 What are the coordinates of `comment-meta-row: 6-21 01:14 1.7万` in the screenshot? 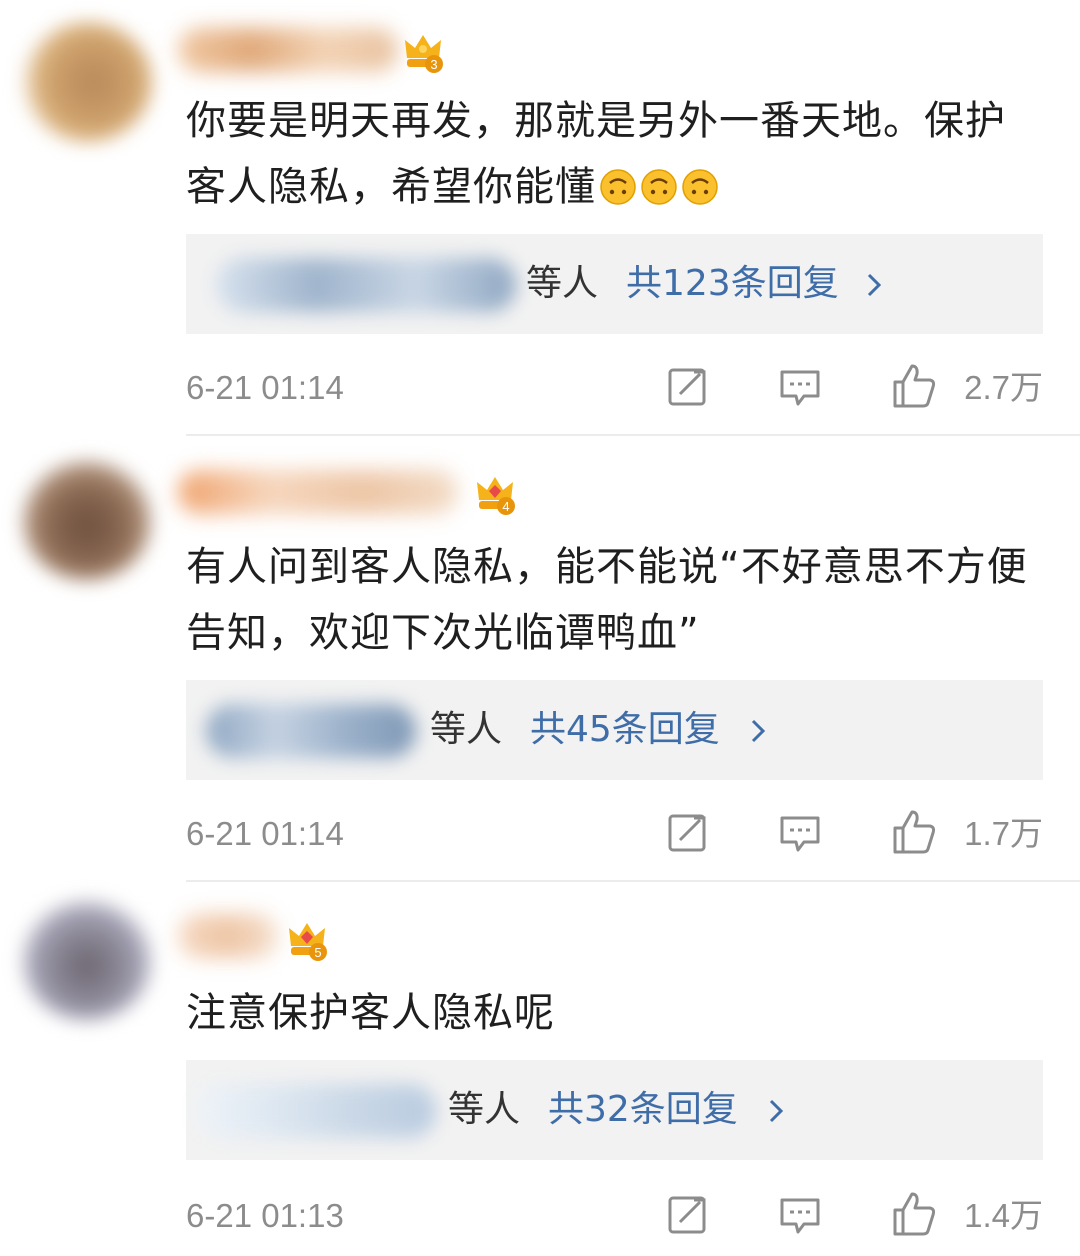 It's located at (614, 834).